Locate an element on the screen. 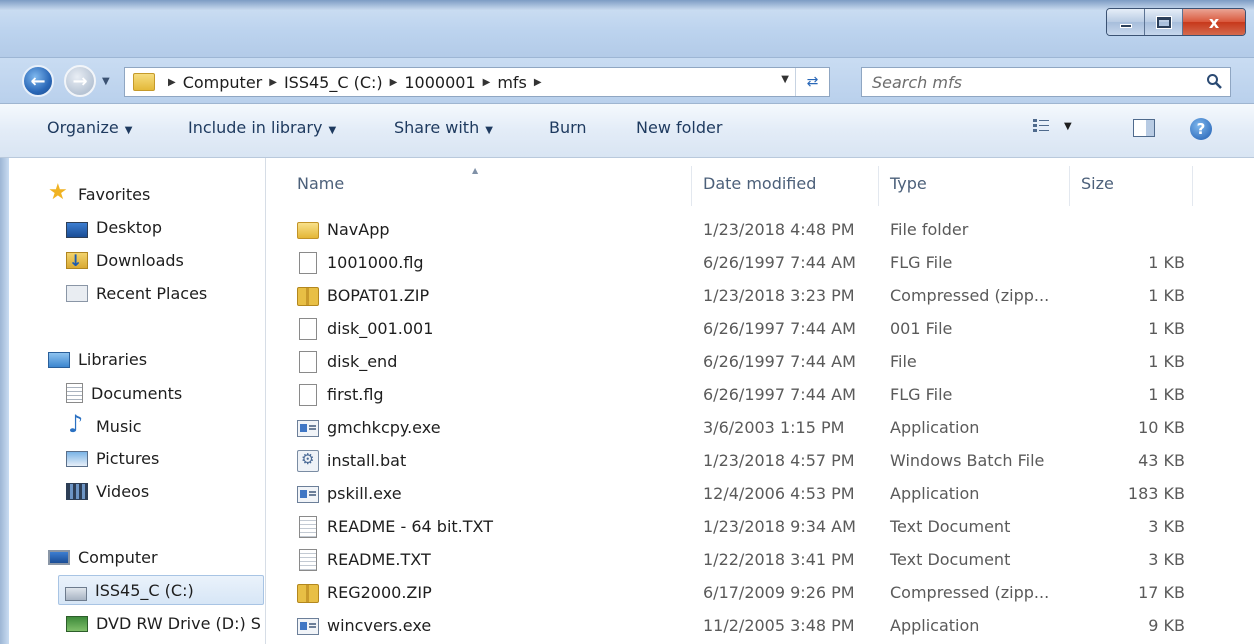  share-with-menu: Share with ▼ is located at coordinates (443, 127).